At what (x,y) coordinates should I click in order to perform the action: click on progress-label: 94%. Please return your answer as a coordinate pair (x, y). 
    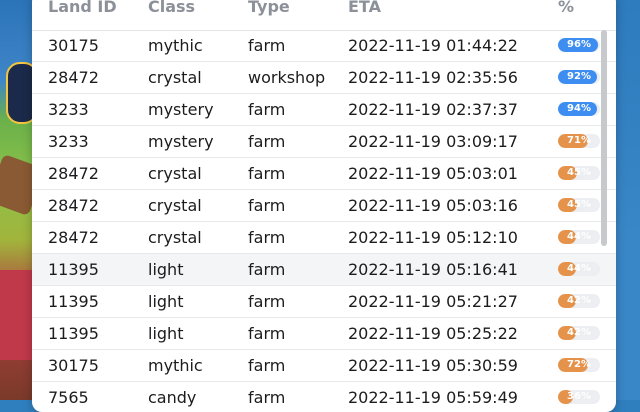
    Looking at the image, I should click on (579, 108).